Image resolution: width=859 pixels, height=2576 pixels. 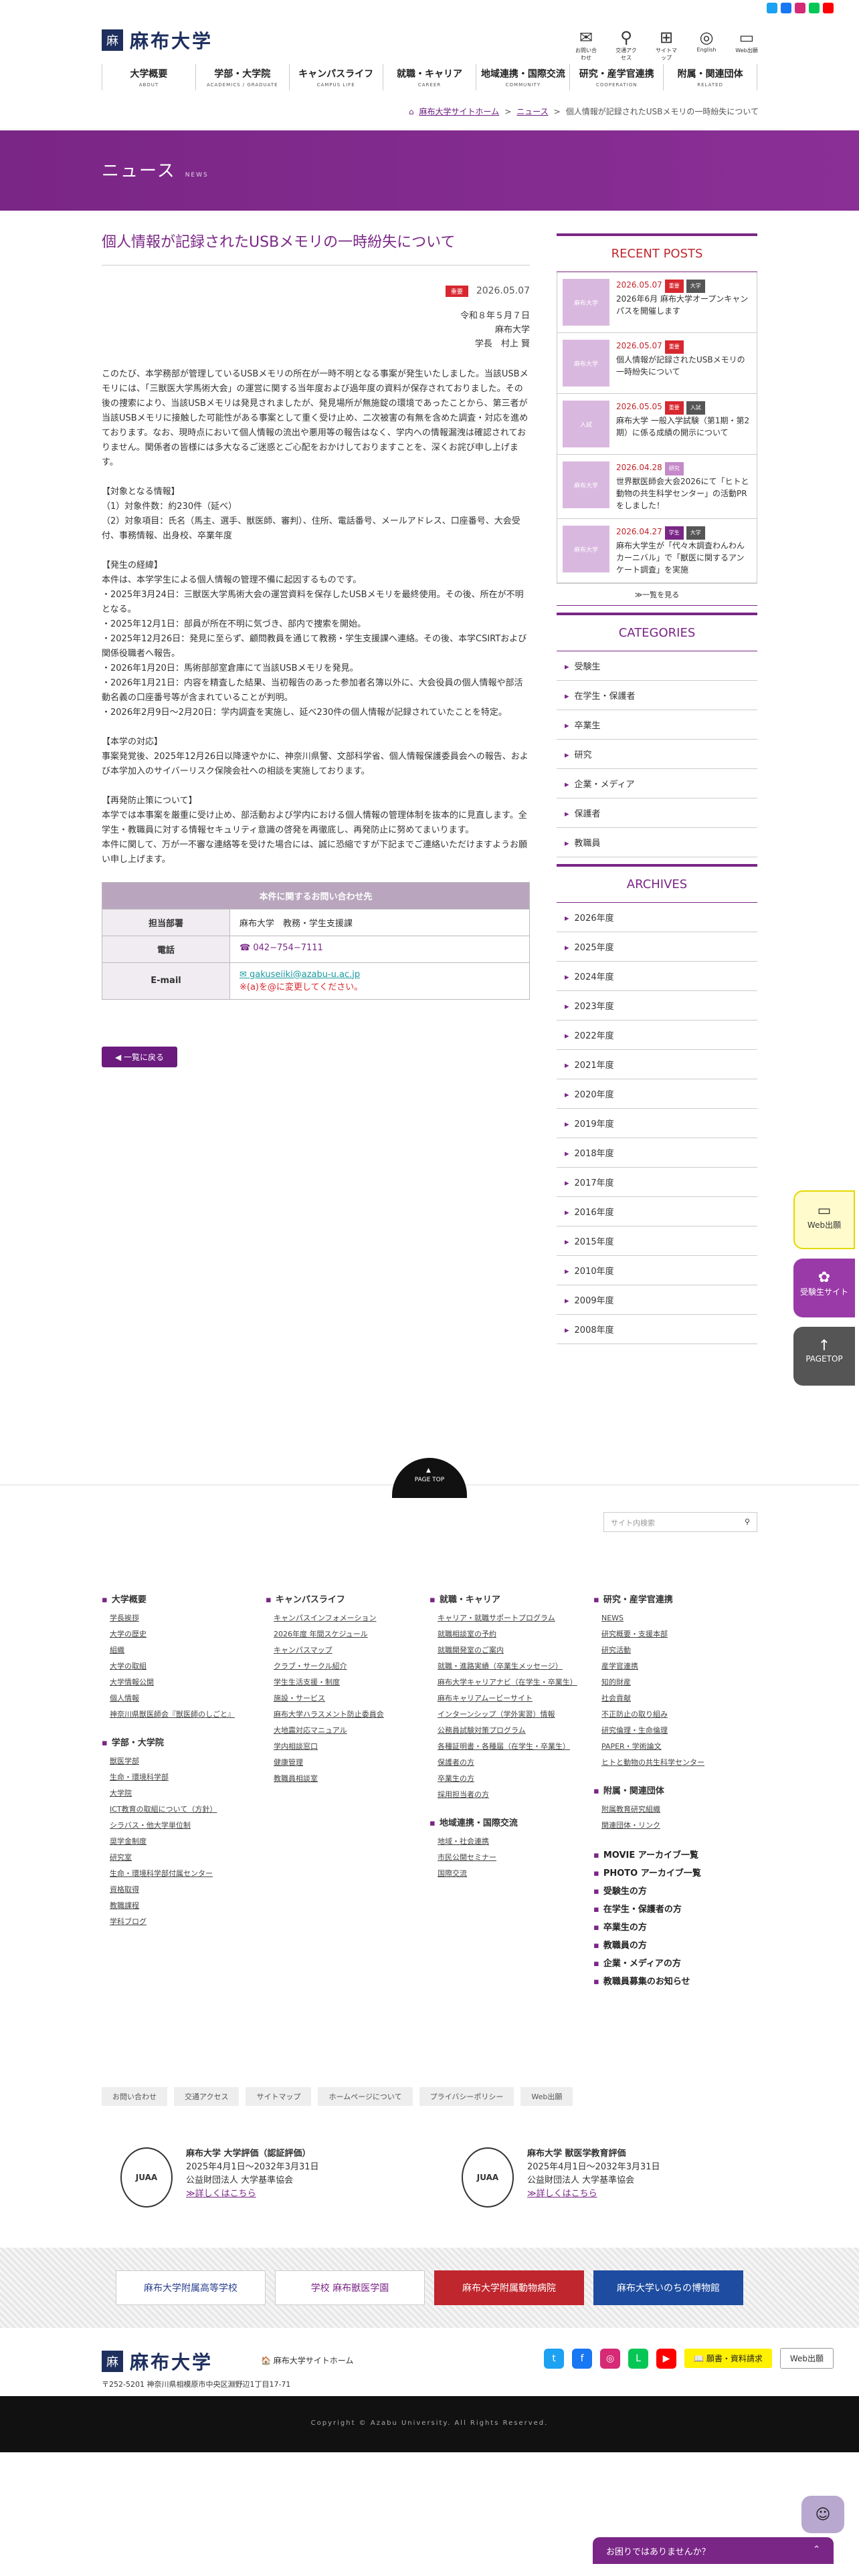 I want to click on footer-link: 研究室, so click(x=184, y=1857).